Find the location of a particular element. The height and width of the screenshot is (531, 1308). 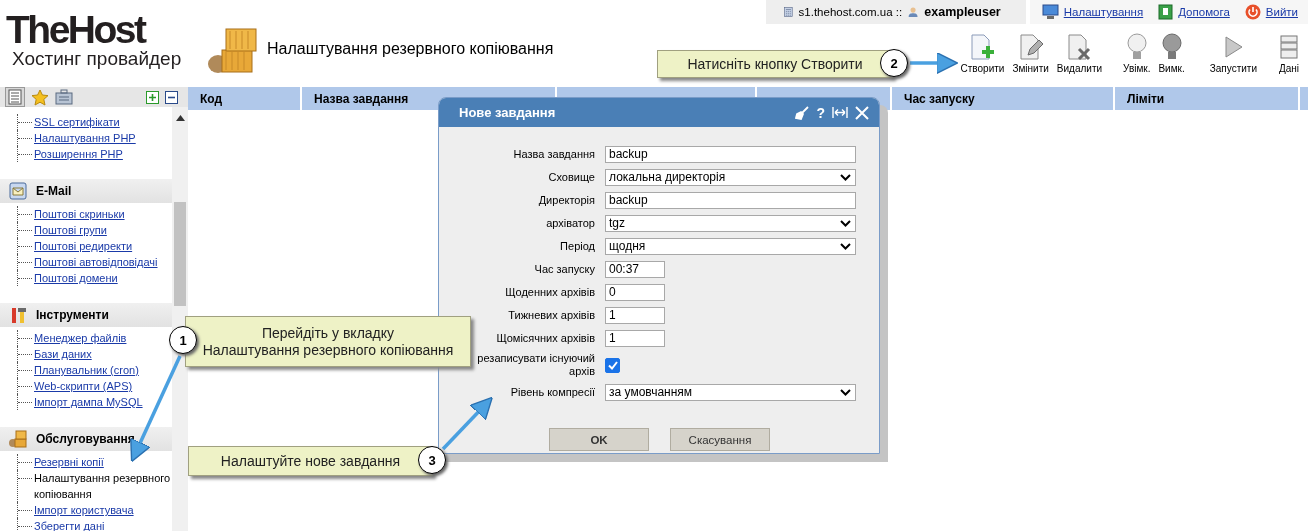

sidebar-item: Поштові автовідповідачі is located at coordinates (95, 262).